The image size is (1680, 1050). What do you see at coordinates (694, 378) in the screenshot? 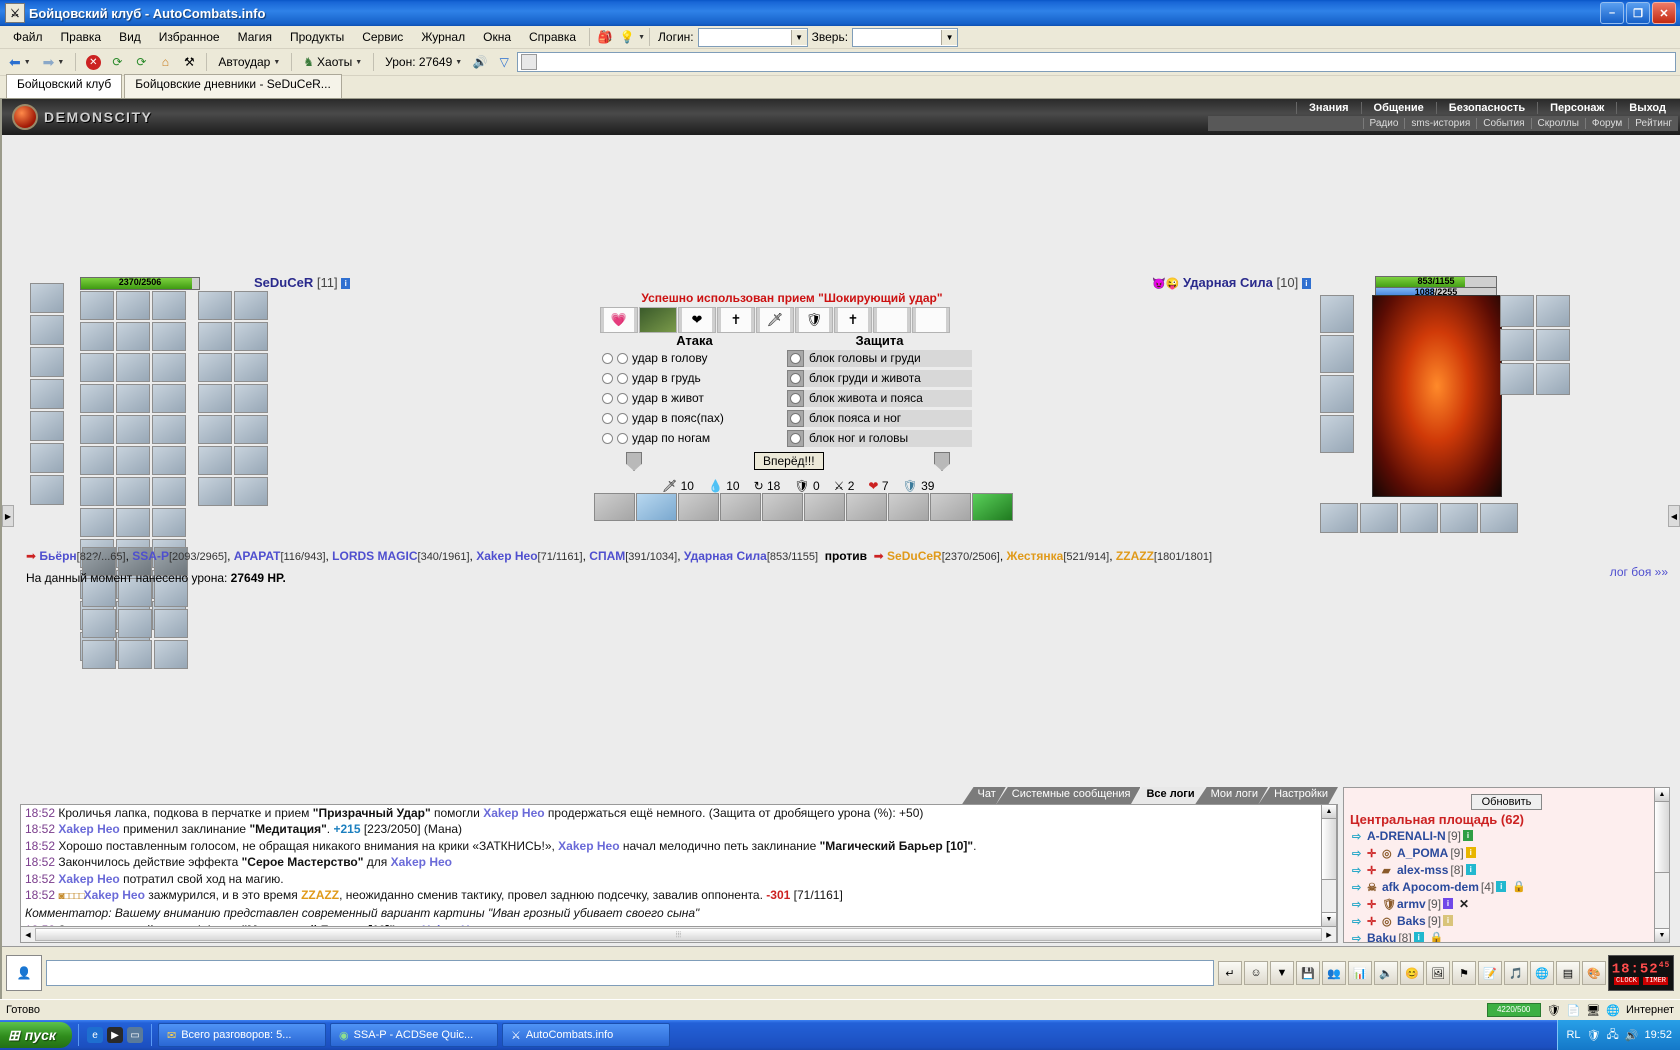
I see `attack-option-chest: удар в грудь` at bounding box center [694, 378].